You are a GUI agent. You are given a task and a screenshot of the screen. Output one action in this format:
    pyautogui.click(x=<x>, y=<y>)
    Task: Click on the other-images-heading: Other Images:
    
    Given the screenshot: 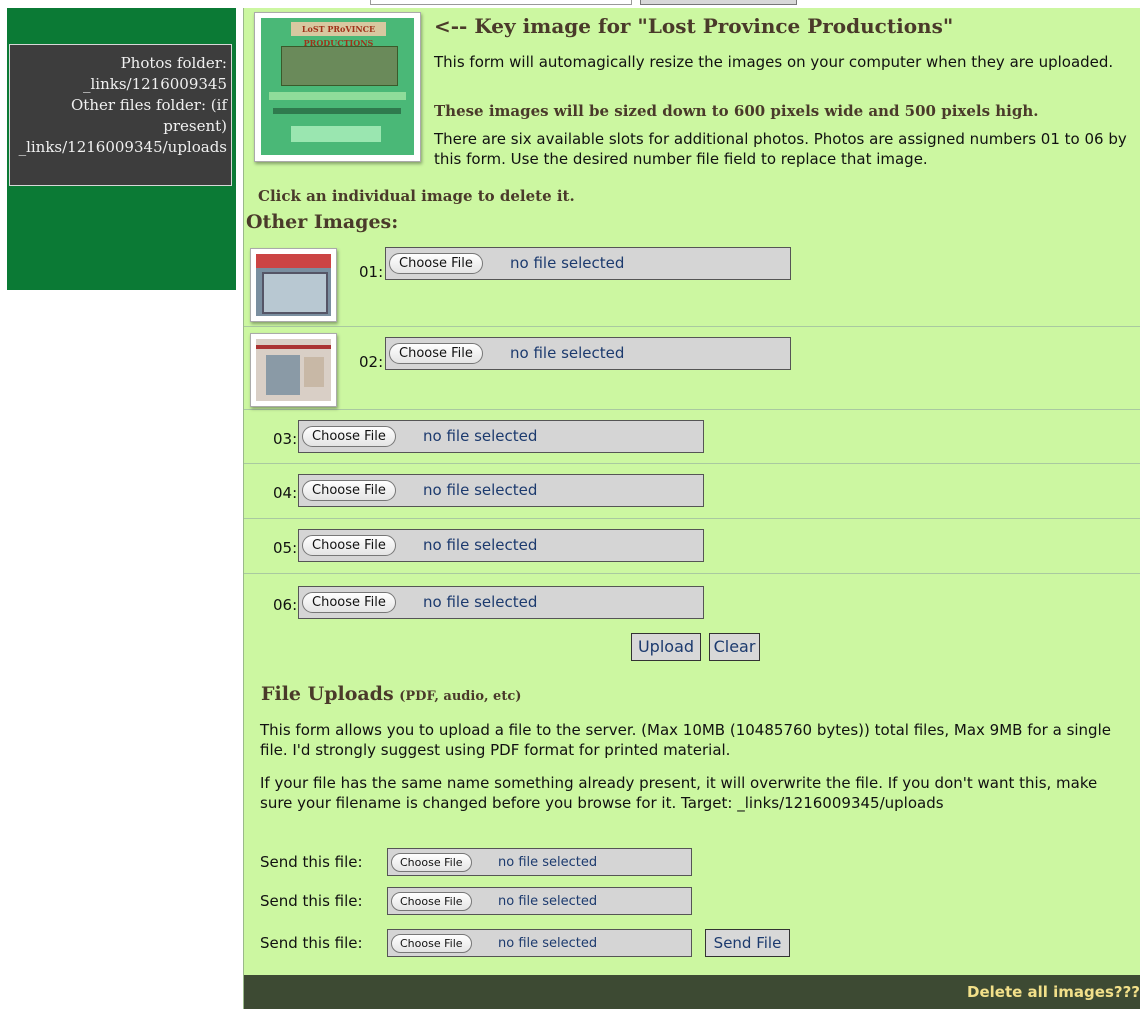 What is the action you would take?
    pyautogui.click(x=322, y=222)
    